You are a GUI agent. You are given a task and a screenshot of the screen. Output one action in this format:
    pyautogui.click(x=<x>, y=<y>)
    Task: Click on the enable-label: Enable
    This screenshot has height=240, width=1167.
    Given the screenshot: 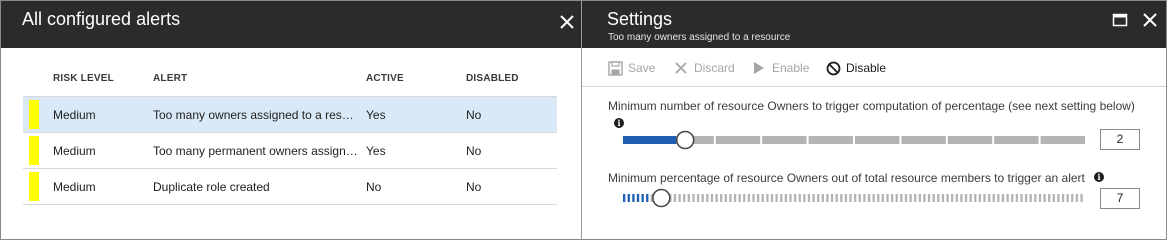 What is the action you would take?
    pyautogui.click(x=791, y=68)
    